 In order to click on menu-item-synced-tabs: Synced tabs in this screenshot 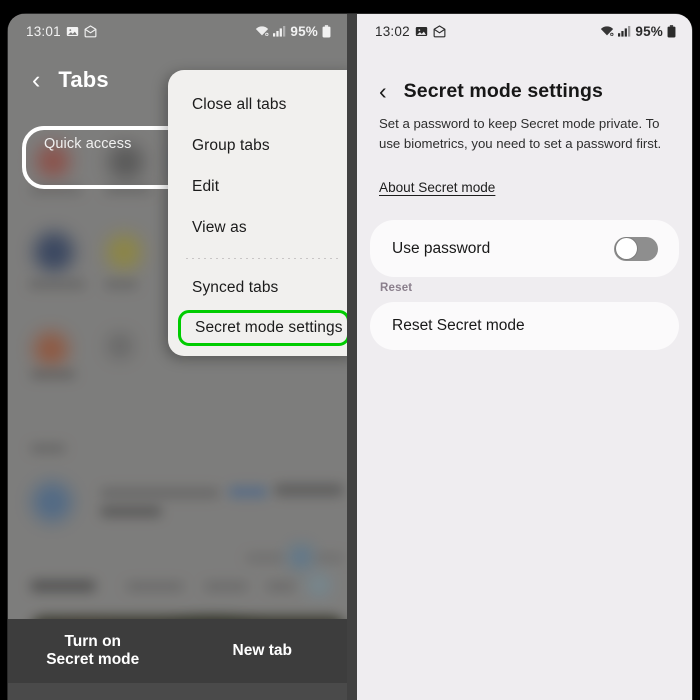, I will do `click(257, 287)`.